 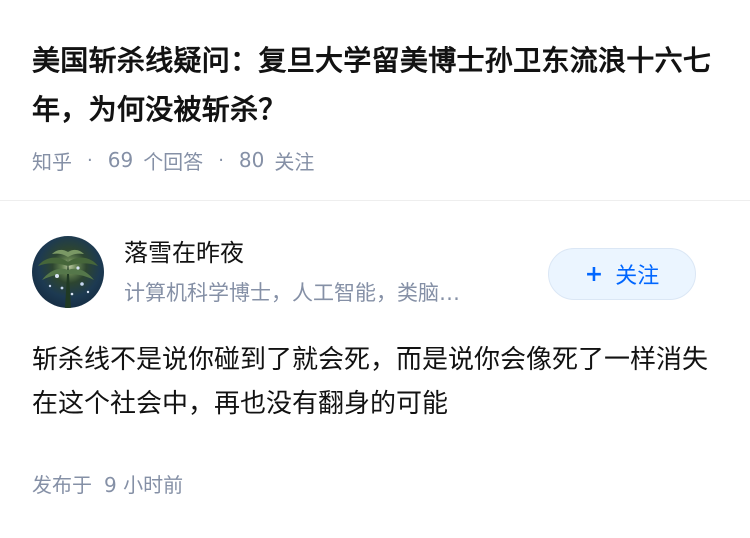 What do you see at coordinates (251, 160) in the screenshot?
I see `follower-count: 80` at bounding box center [251, 160].